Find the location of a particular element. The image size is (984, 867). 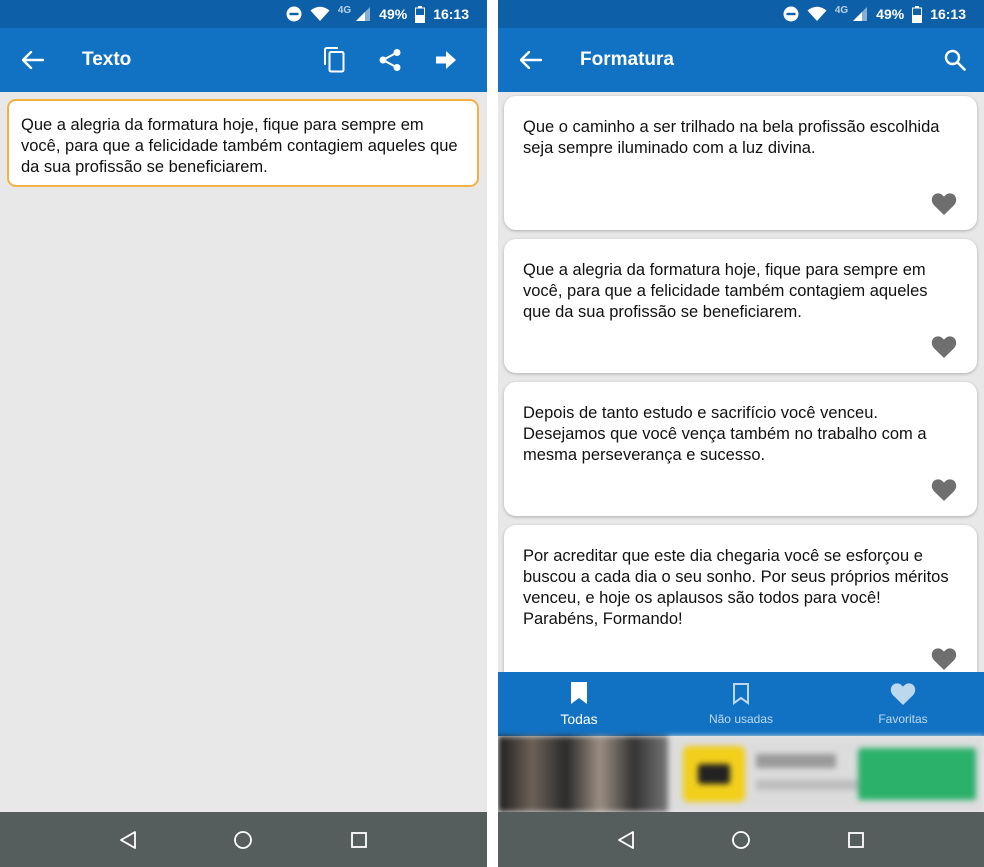

next-button is located at coordinates (446, 60).